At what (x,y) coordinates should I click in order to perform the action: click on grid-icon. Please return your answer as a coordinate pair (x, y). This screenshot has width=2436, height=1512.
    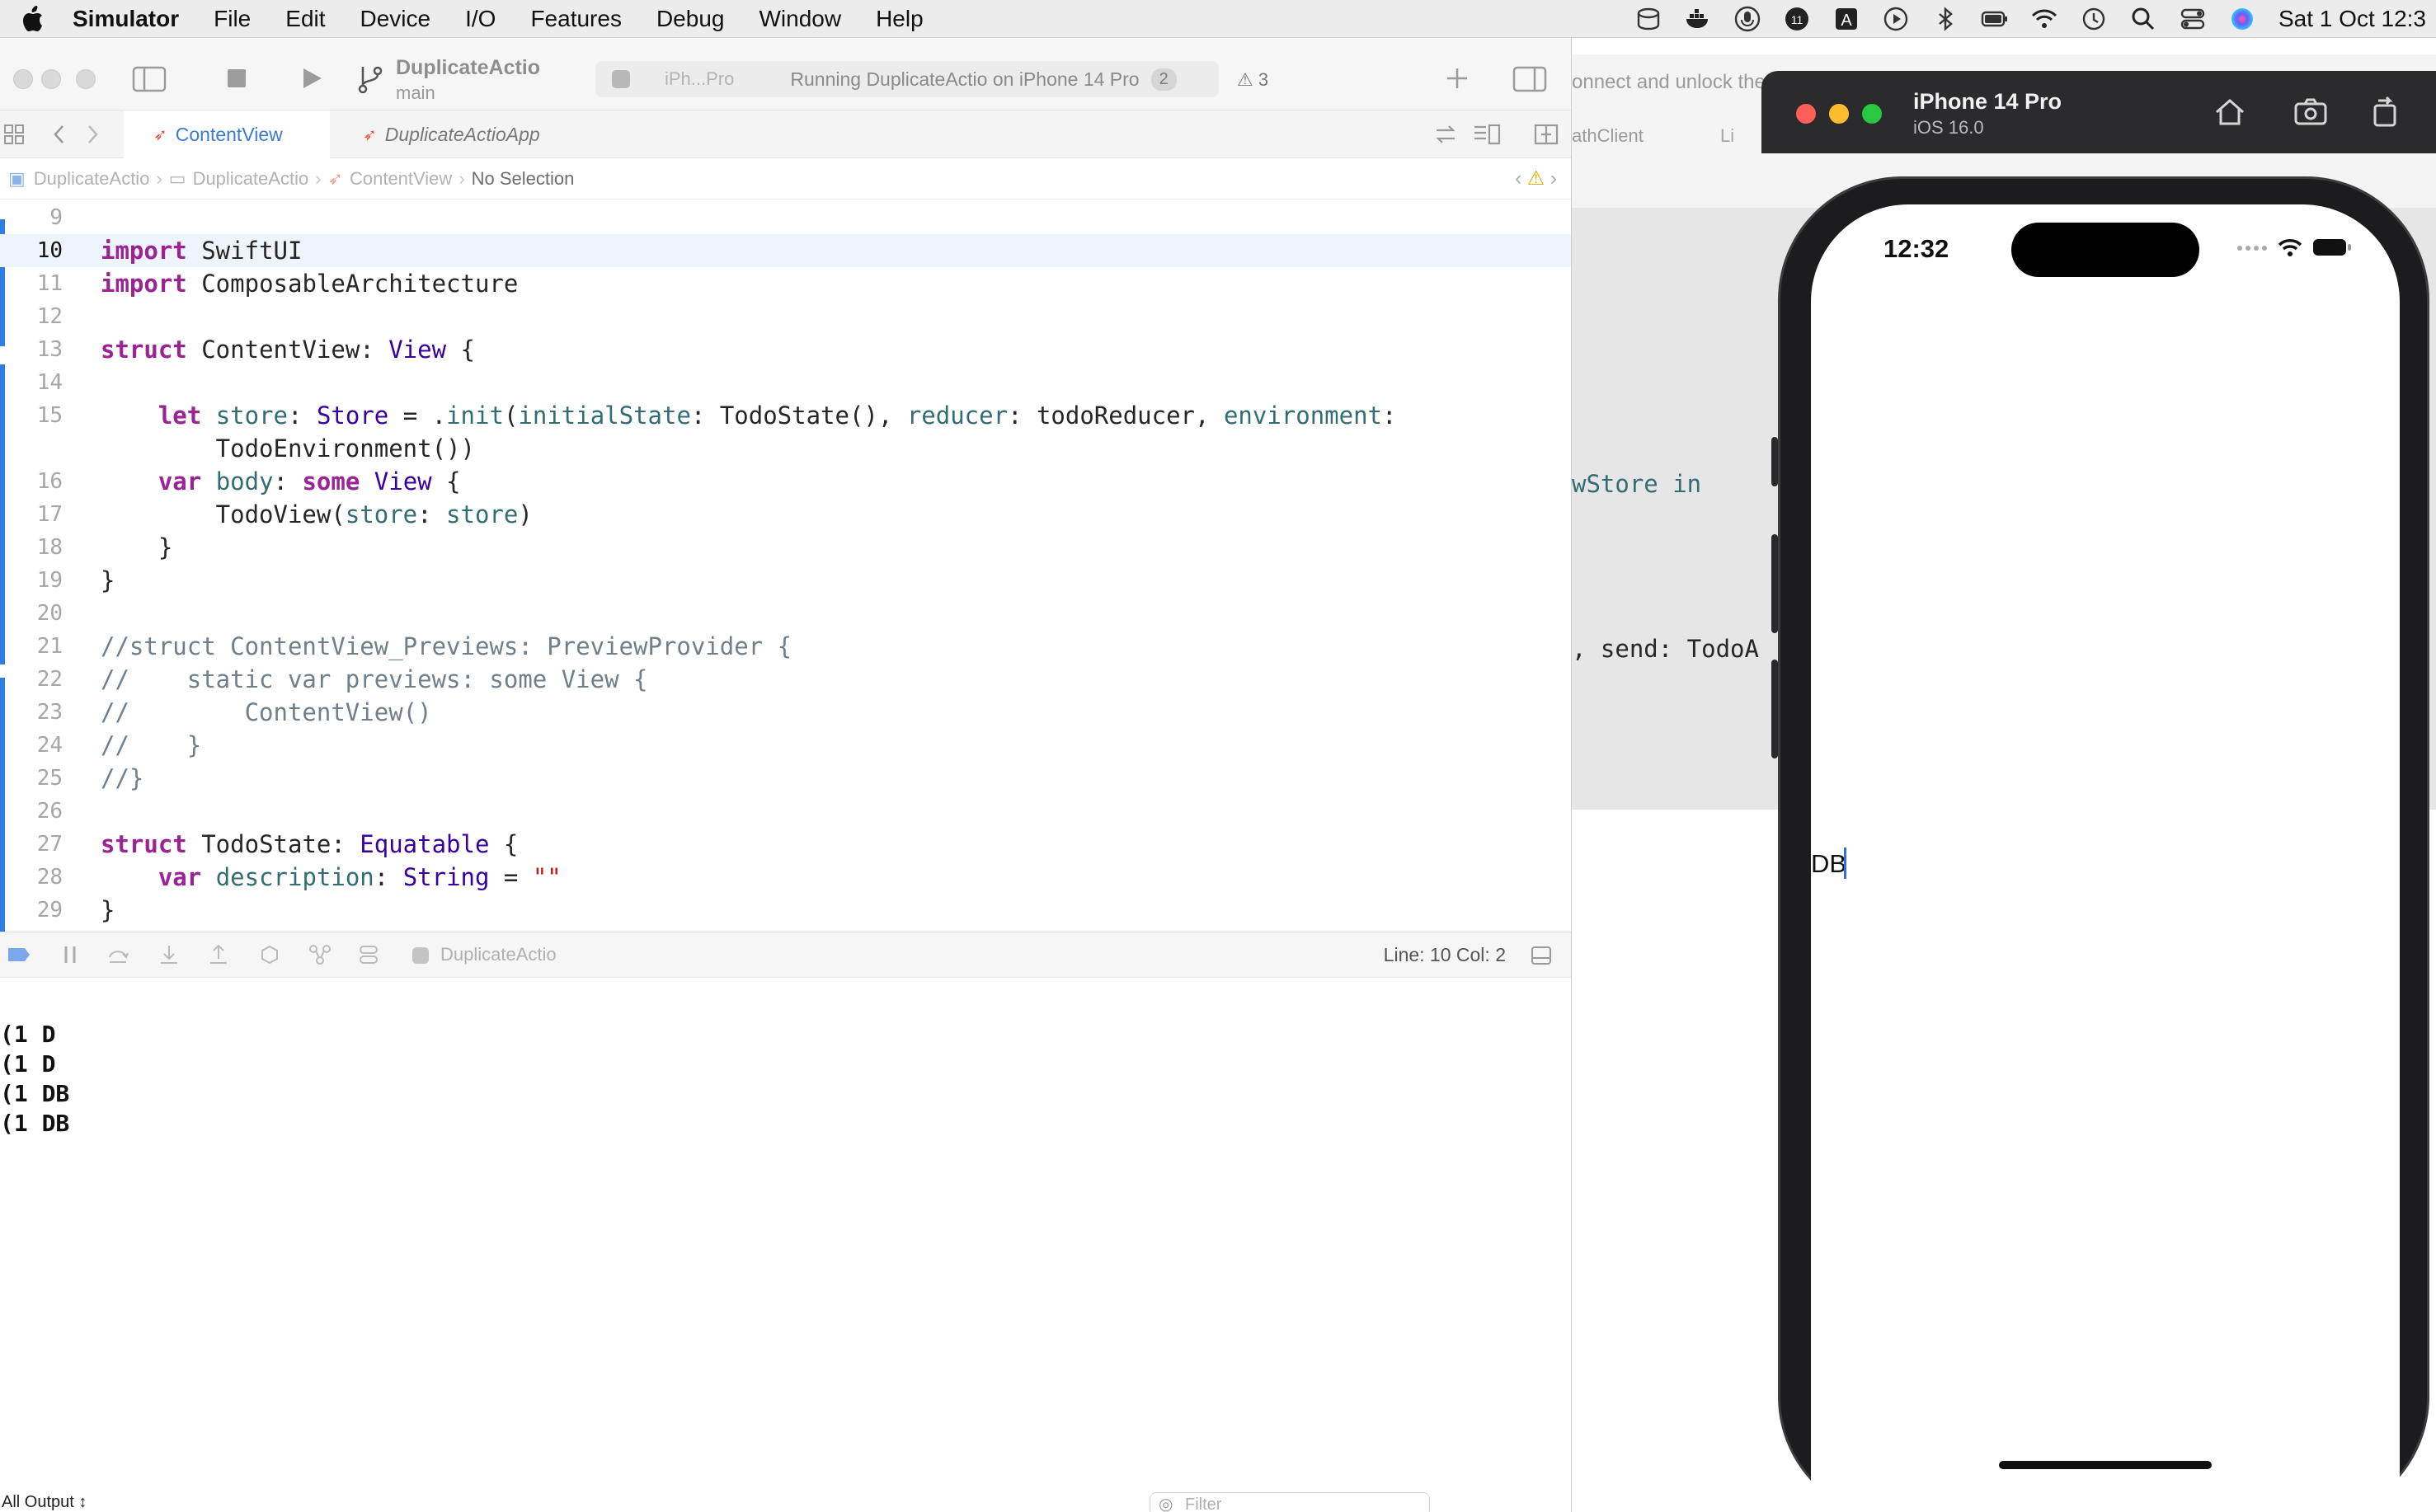
    Looking at the image, I should click on (14, 135).